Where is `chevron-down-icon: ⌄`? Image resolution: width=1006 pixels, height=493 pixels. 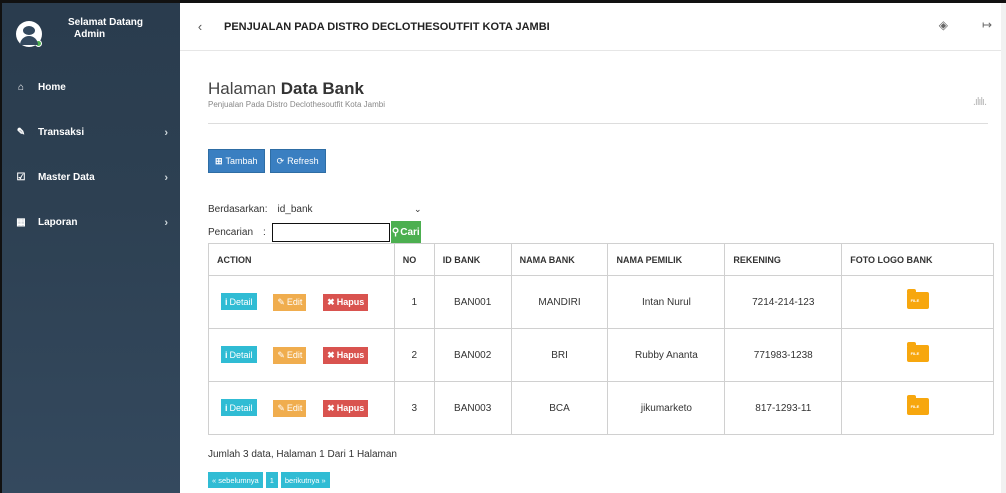 chevron-down-icon: ⌄ is located at coordinates (417, 208).